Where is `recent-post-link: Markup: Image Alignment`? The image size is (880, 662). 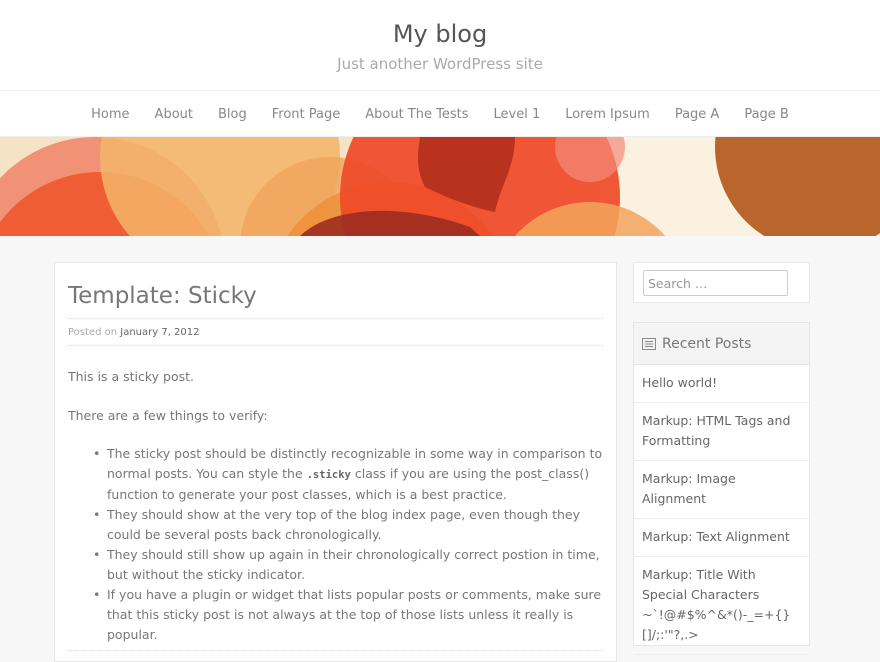 recent-post-link: Markup: Image Alignment is located at coordinates (721, 490).